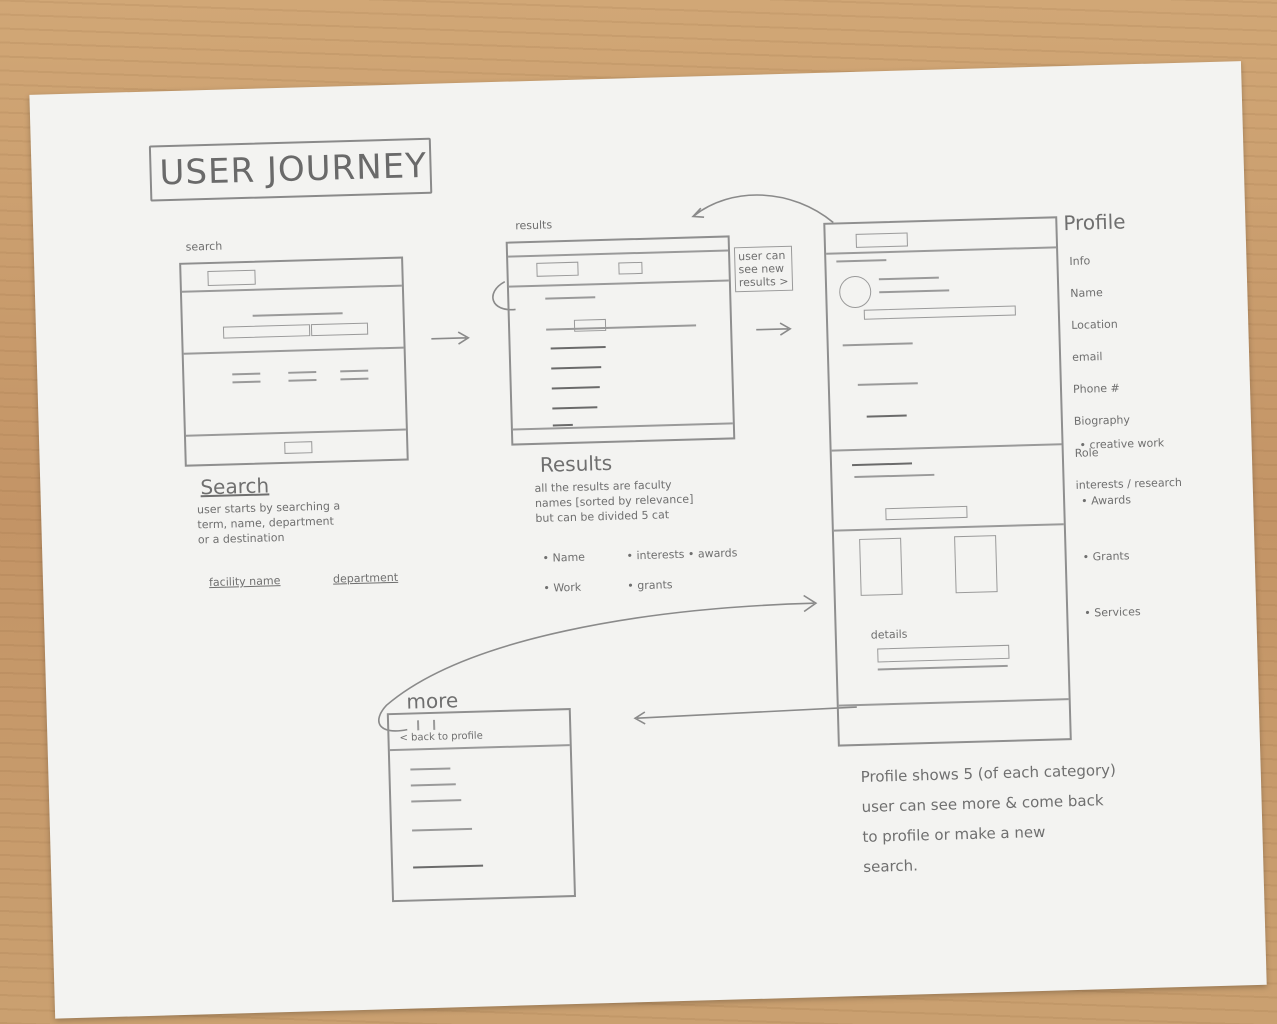  What do you see at coordinates (1080, 261) in the screenshot?
I see `profile-field-info: Info` at bounding box center [1080, 261].